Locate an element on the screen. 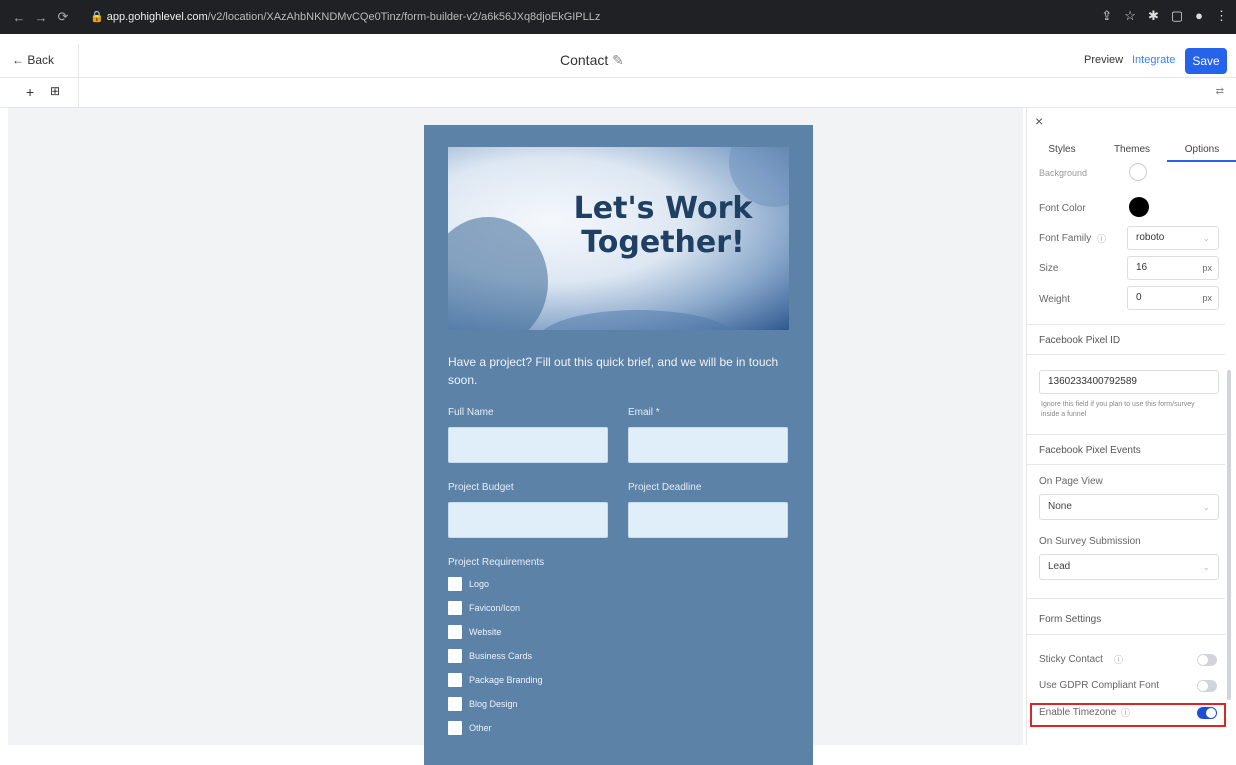  hero-title: Let's Work Together! is located at coordinates (663, 225).